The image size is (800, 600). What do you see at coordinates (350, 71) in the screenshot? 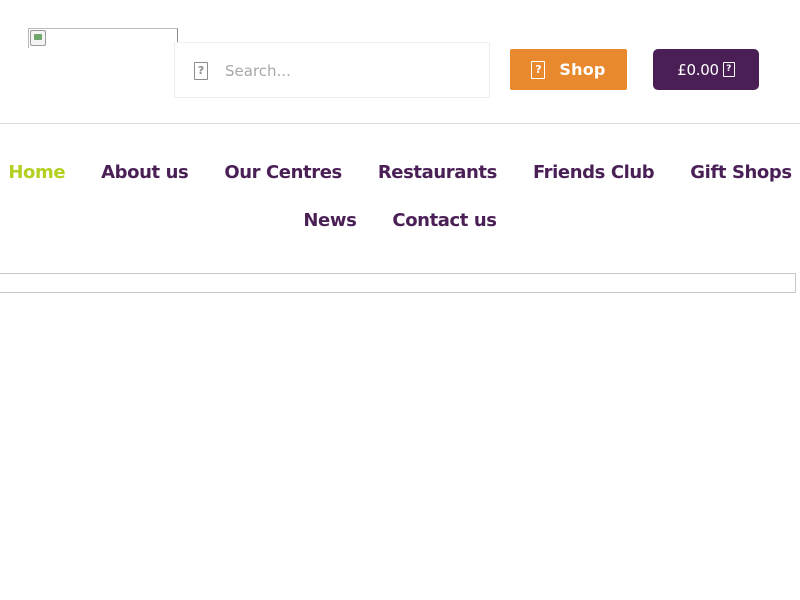
I see `search-input` at bounding box center [350, 71].